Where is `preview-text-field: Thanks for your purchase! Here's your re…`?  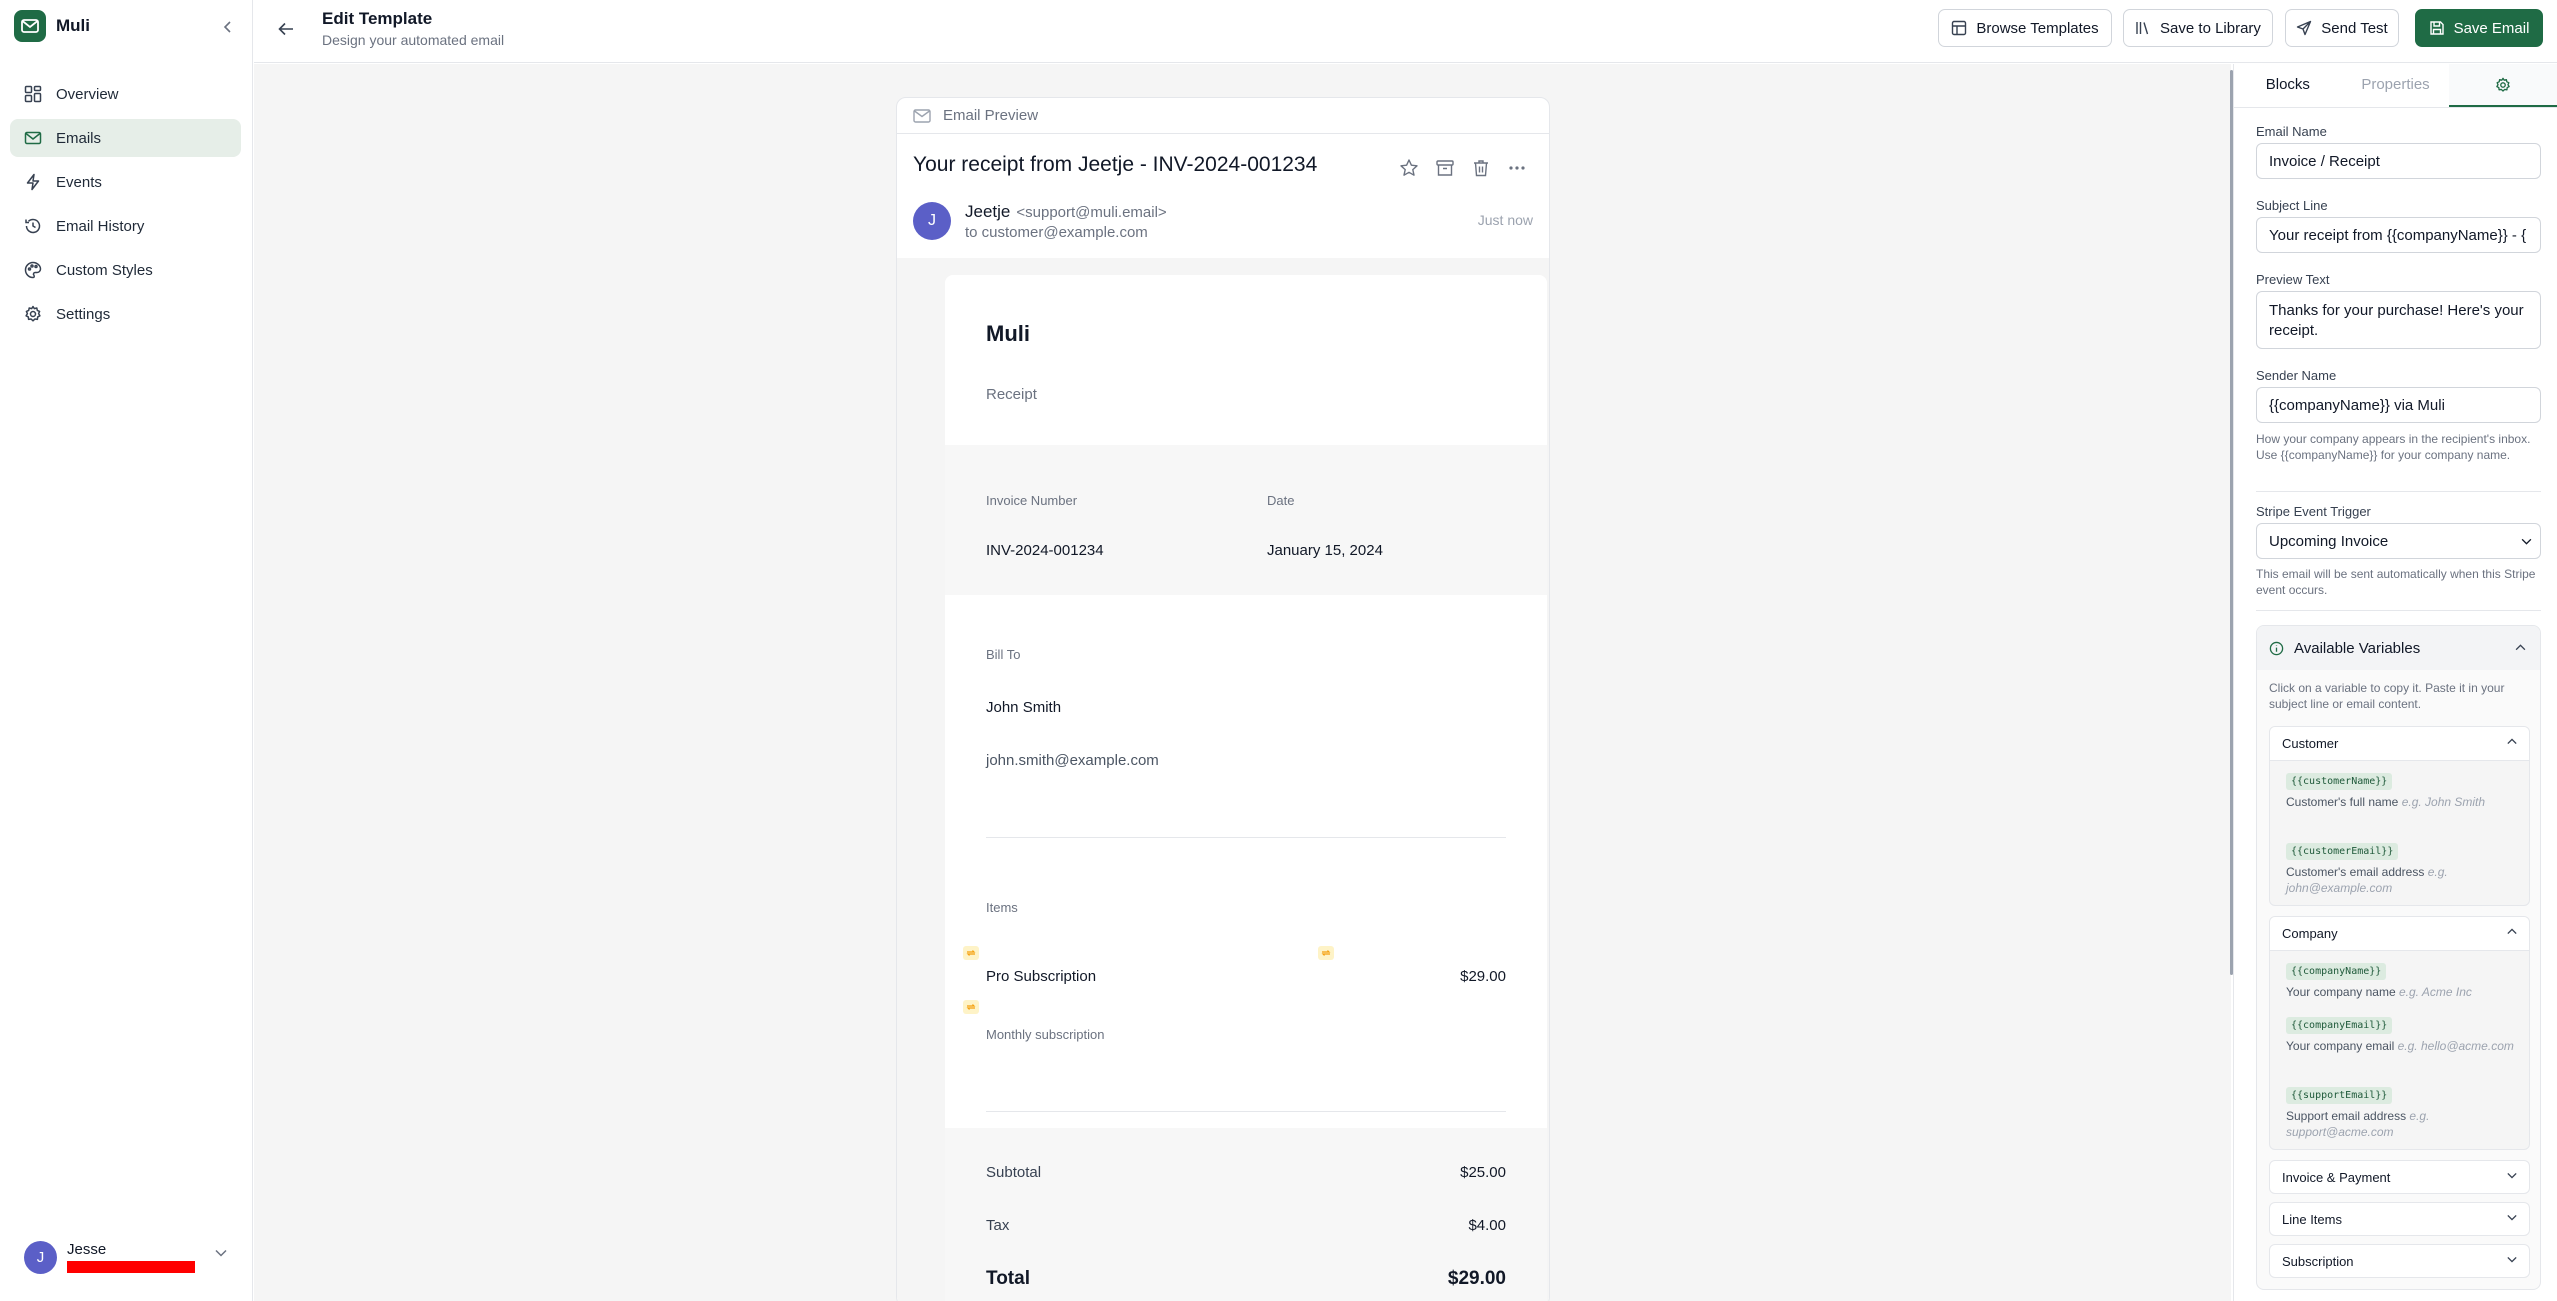
preview-text-field: Thanks for your purchase! Here's your re… is located at coordinates (2398, 320).